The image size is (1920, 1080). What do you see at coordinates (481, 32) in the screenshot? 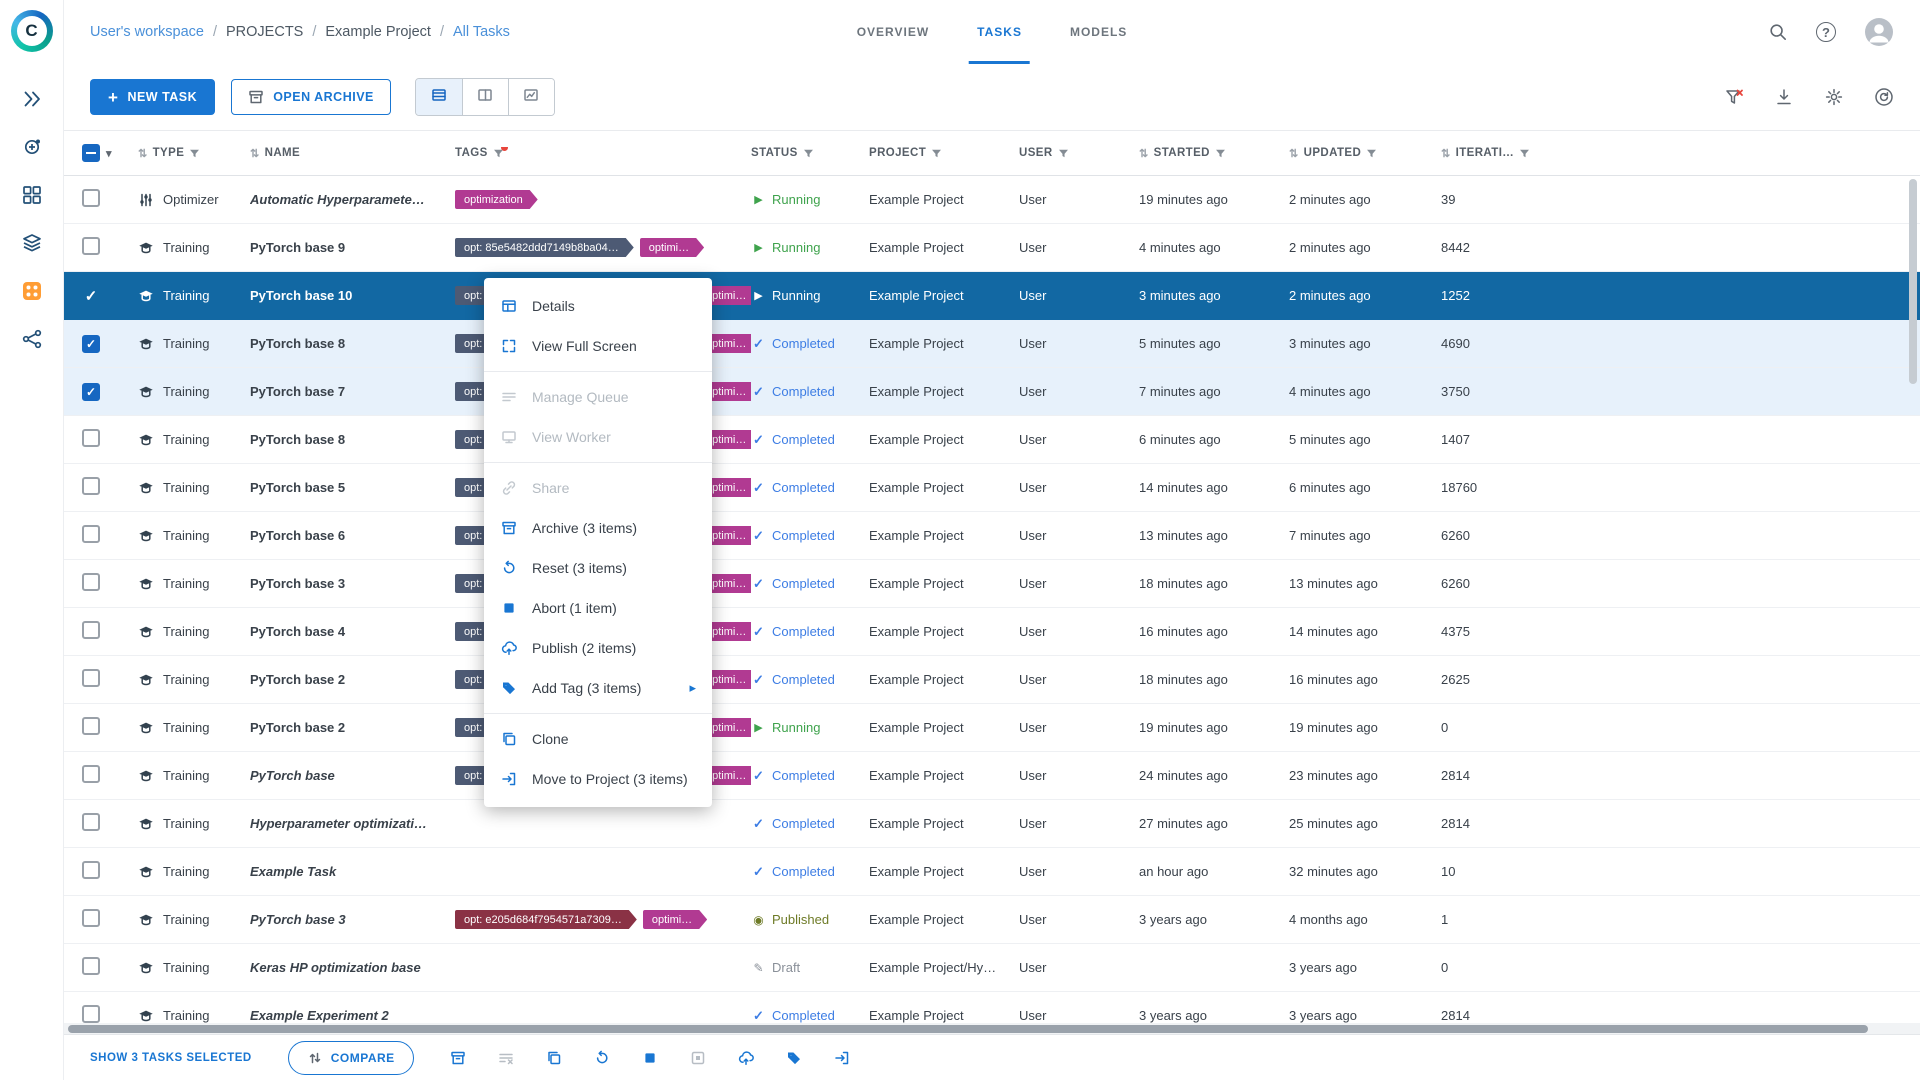
I see `breadcrumb-all-tasks: All Tasks` at bounding box center [481, 32].